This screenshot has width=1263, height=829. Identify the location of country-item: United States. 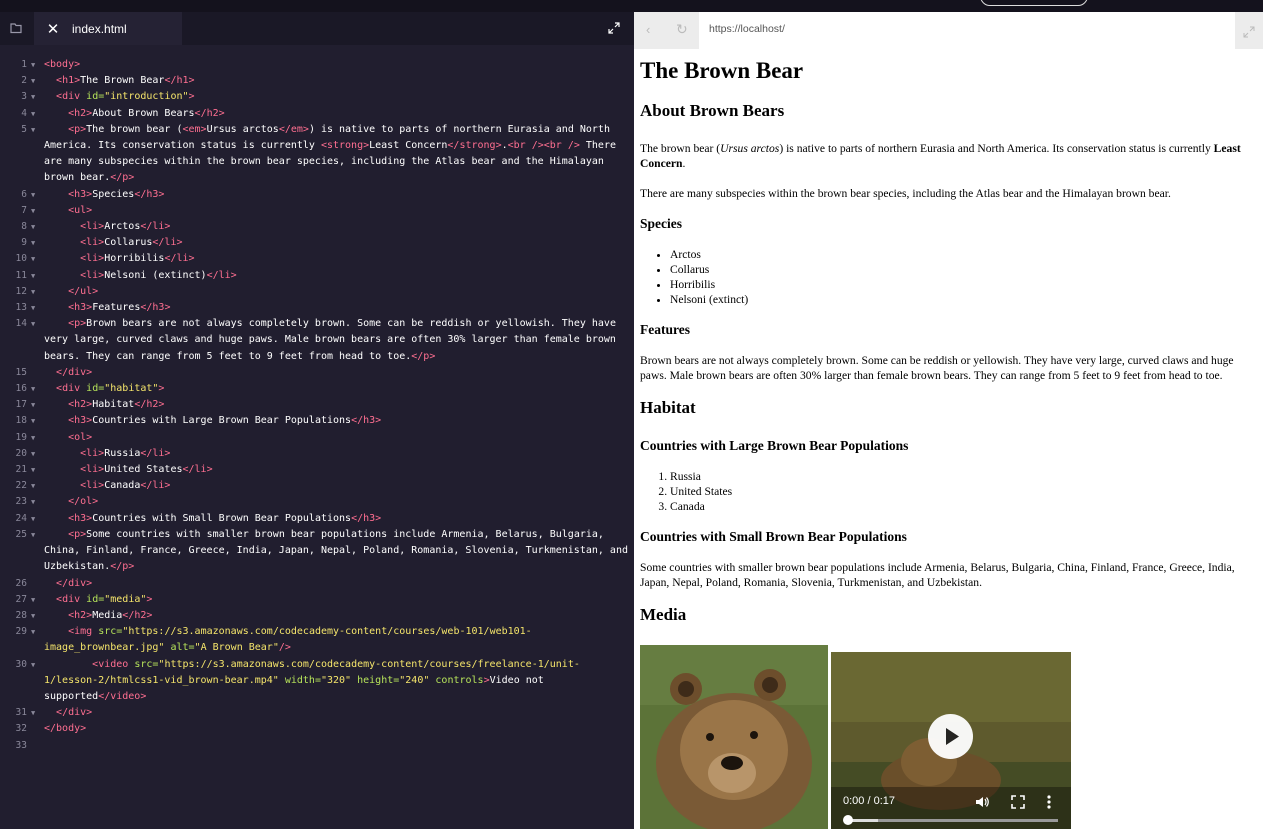
(965, 491).